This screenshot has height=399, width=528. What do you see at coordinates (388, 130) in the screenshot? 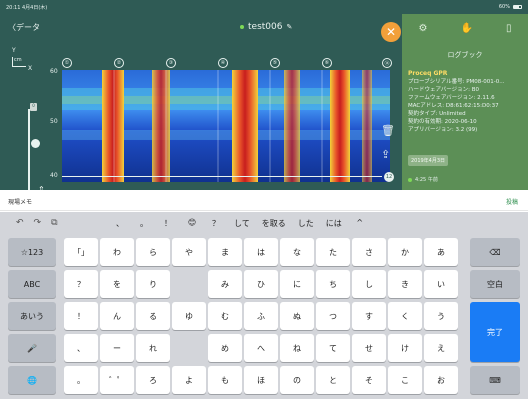
I see `trash-icon: 🗑` at bounding box center [388, 130].